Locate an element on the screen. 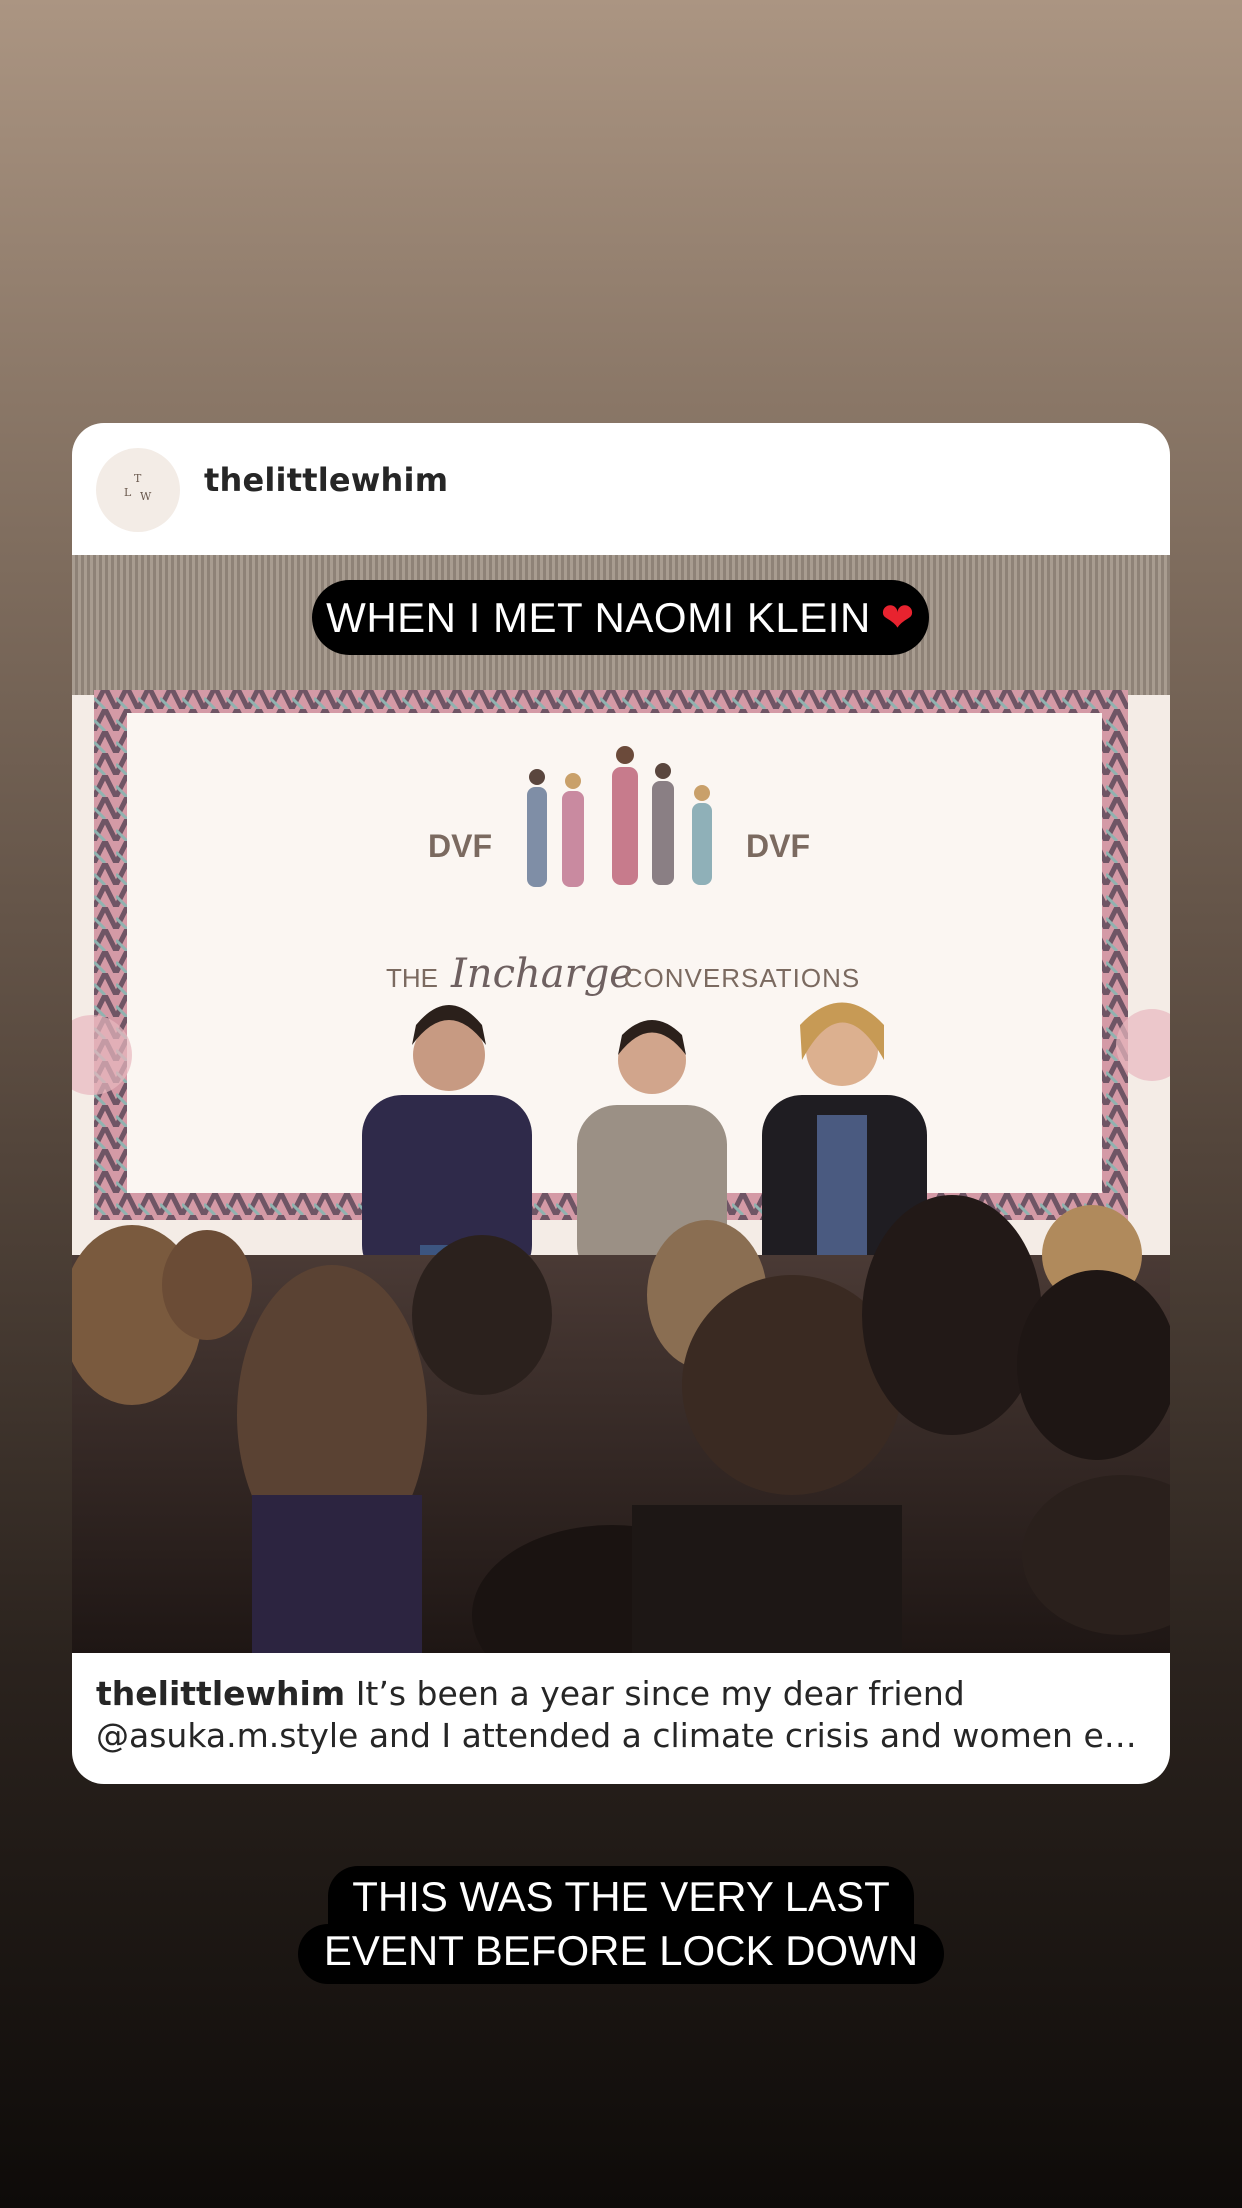  avatar: T L W is located at coordinates (138, 490).